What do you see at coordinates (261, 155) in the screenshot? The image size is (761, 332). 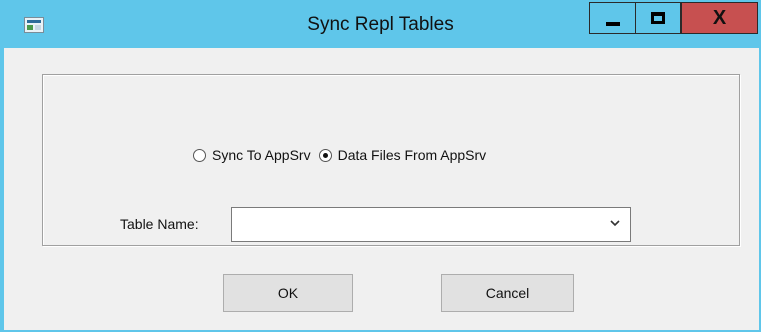 I see `radio-label: Sync To AppSrv` at bounding box center [261, 155].